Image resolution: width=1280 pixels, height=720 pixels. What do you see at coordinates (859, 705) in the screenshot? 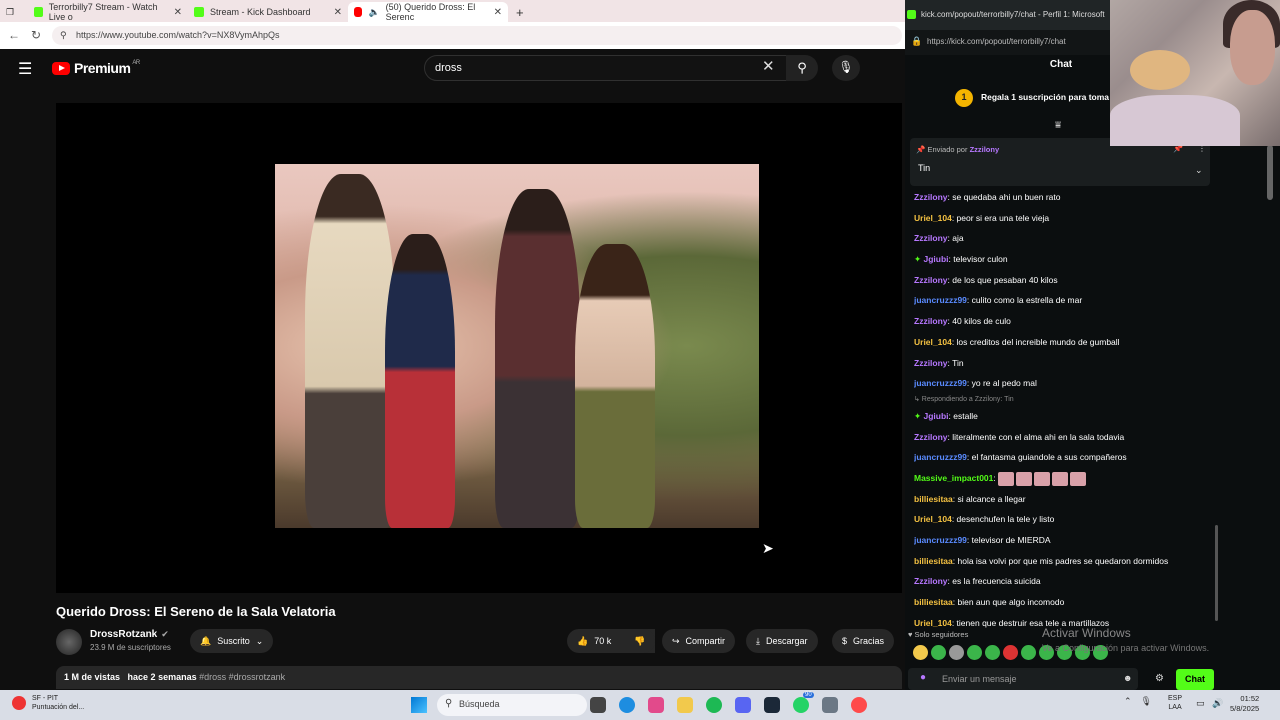
I see `obs-icon` at bounding box center [859, 705].